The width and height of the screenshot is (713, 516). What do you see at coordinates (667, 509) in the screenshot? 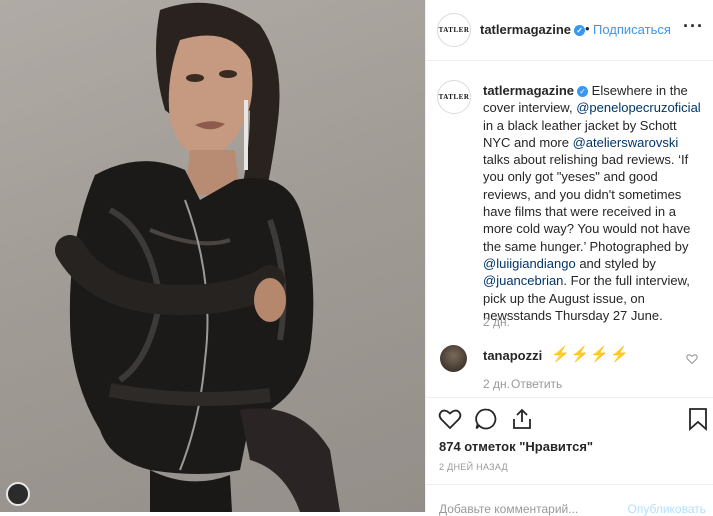
I see `publish-button: Опубликовать` at bounding box center [667, 509].